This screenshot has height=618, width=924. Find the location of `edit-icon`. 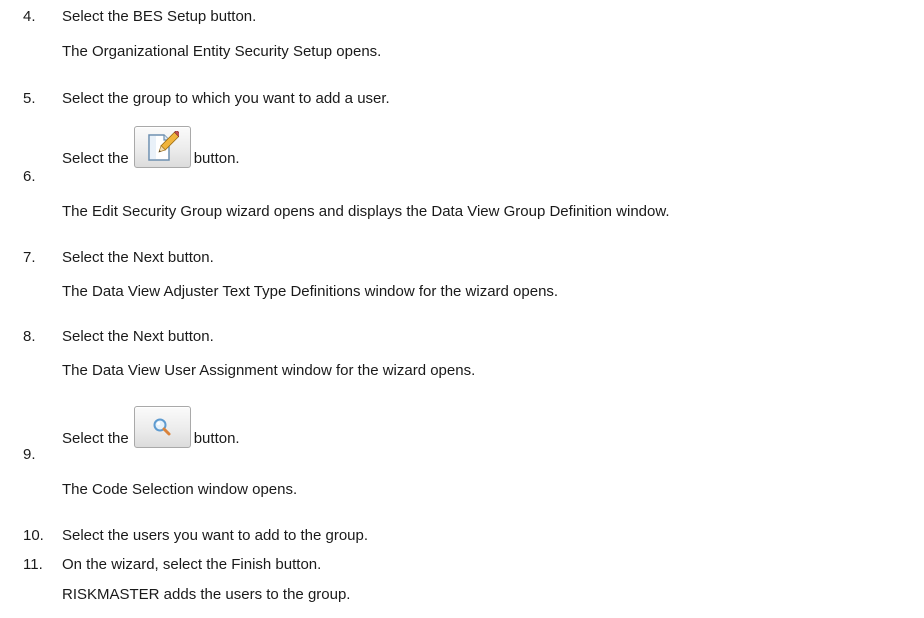

edit-icon is located at coordinates (162, 147).